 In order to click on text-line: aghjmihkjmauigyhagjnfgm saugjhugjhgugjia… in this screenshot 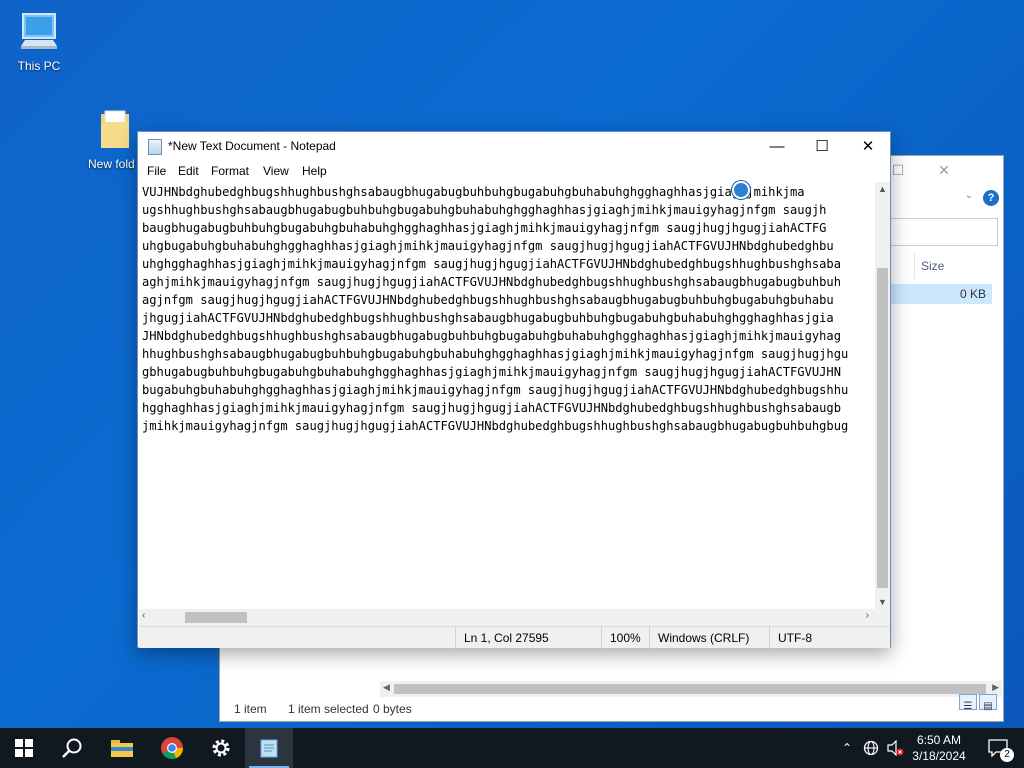, I will do `click(491, 282)`.